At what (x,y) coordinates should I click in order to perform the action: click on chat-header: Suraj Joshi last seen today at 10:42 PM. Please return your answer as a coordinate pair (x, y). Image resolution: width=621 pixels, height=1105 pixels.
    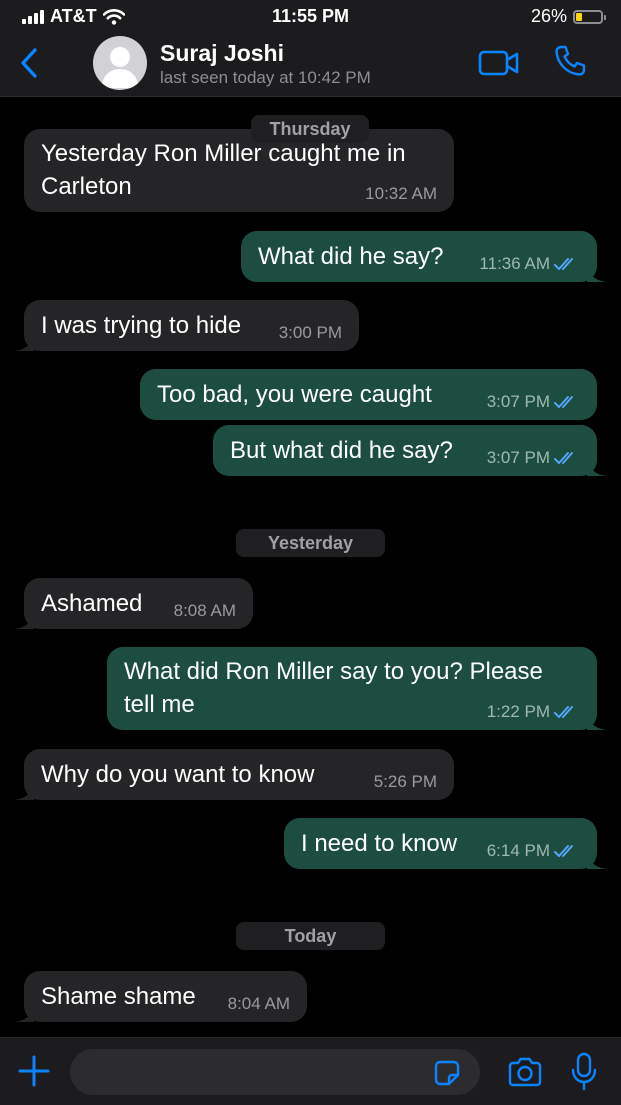
    Looking at the image, I should click on (310, 64).